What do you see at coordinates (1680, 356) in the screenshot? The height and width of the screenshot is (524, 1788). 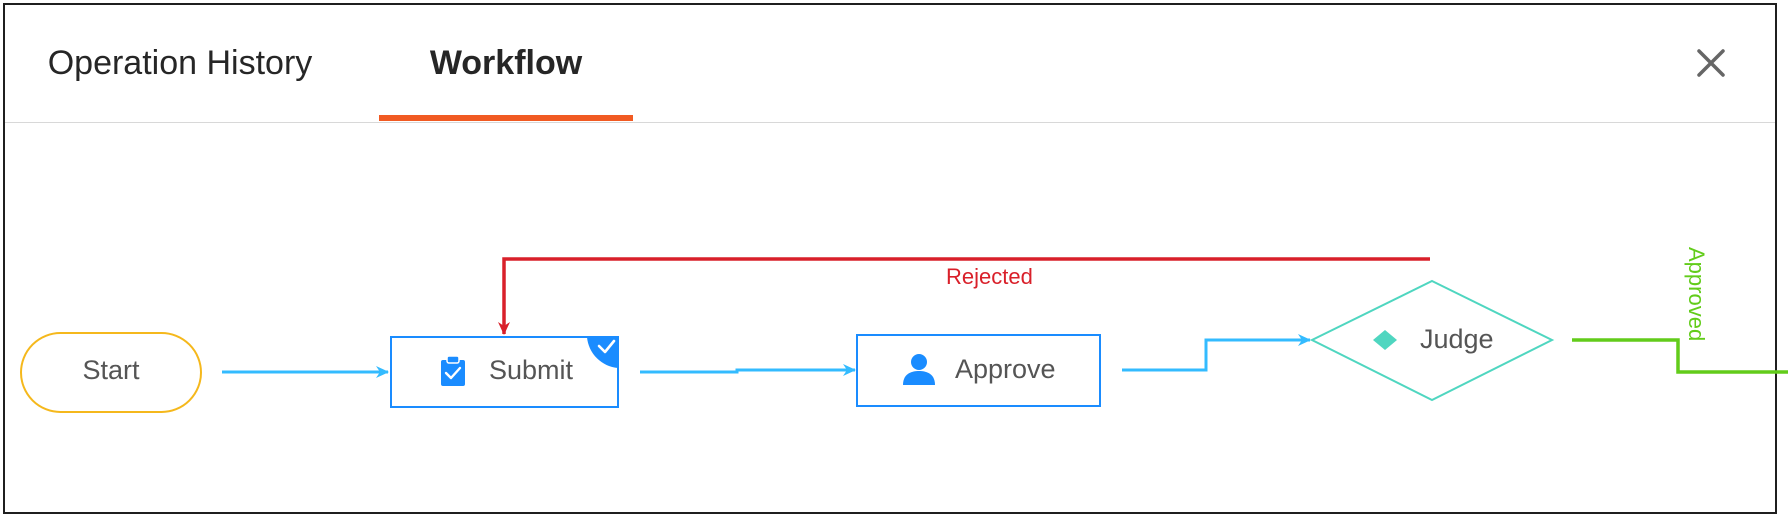 I see `edge-approved` at bounding box center [1680, 356].